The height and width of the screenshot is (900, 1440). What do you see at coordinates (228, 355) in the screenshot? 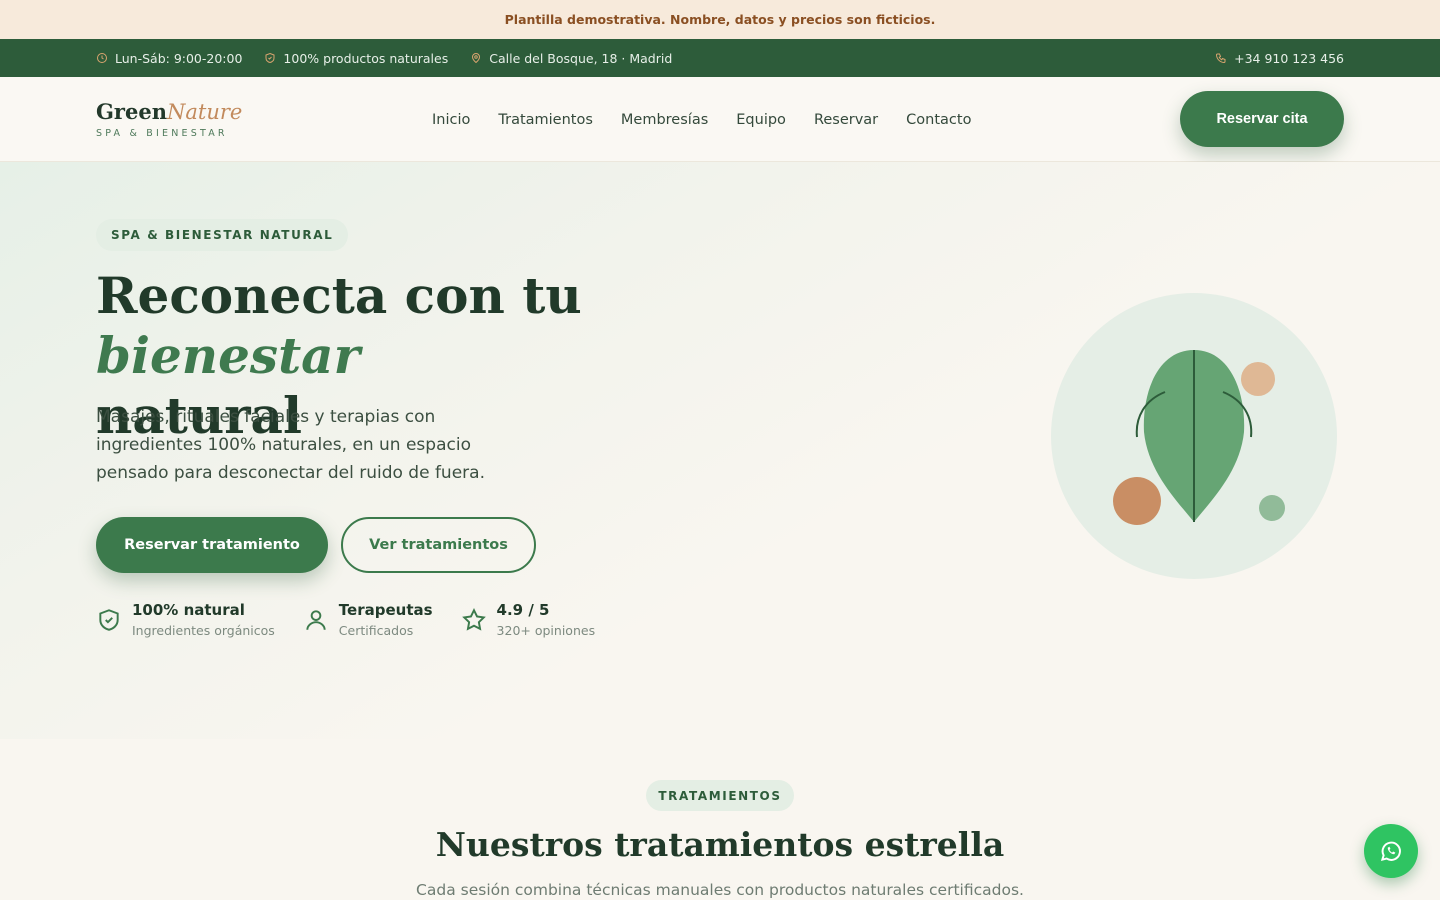
I see `hero-title-accent: bienestar` at bounding box center [228, 355].